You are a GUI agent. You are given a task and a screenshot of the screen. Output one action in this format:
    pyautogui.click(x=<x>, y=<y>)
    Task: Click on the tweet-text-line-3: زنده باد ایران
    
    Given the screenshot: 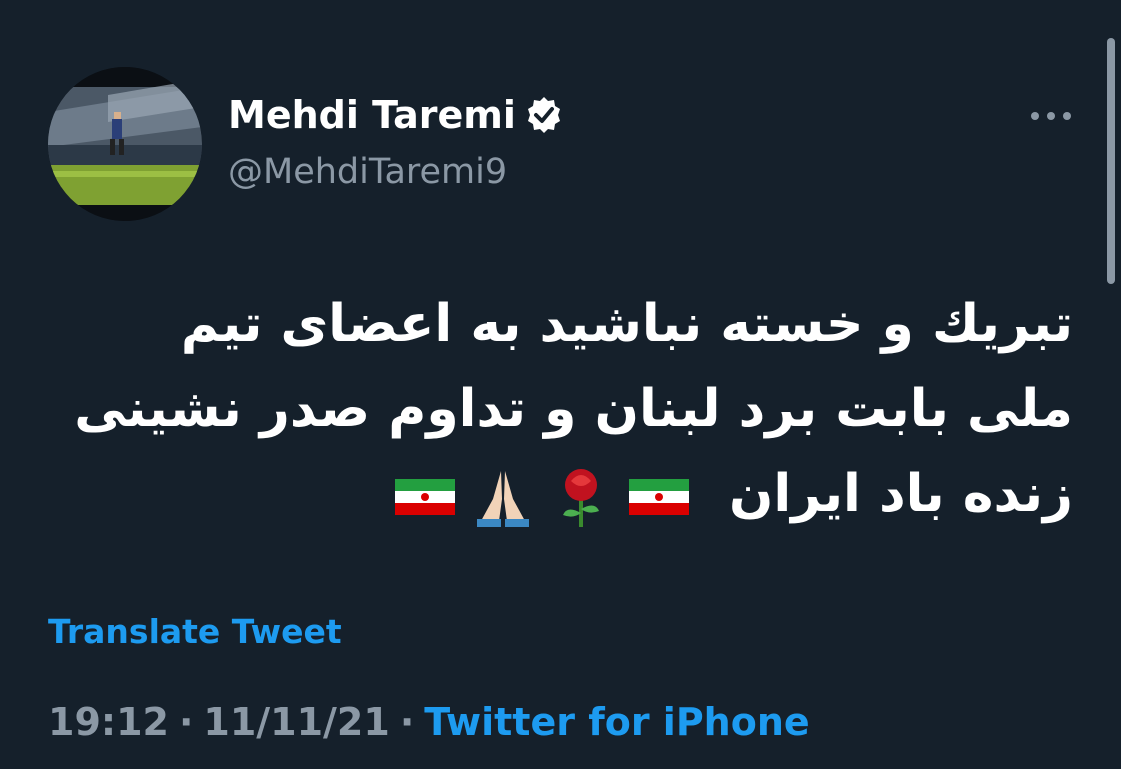 What is the action you would take?
    pyautogui.click(x=566, y=494)
    